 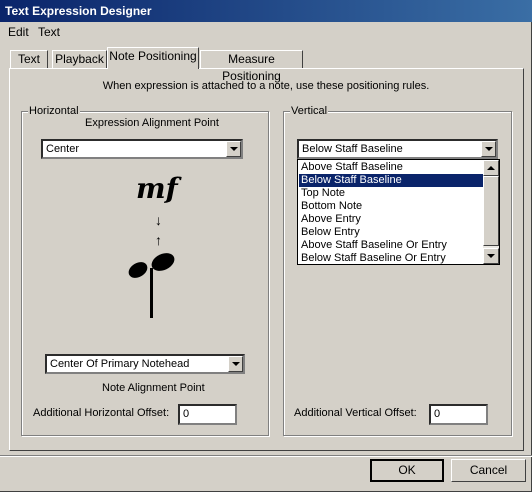 I want to click on horizontal-offset-value: 0, so click(x=186, y=414).